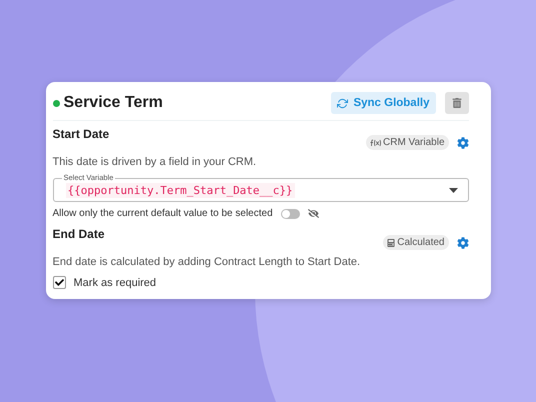 The image size is (536, 402). What do you see at coordinates (78, 234) in the screenshot?
I see `section-label: End Date` at bounding box center [78, 234].